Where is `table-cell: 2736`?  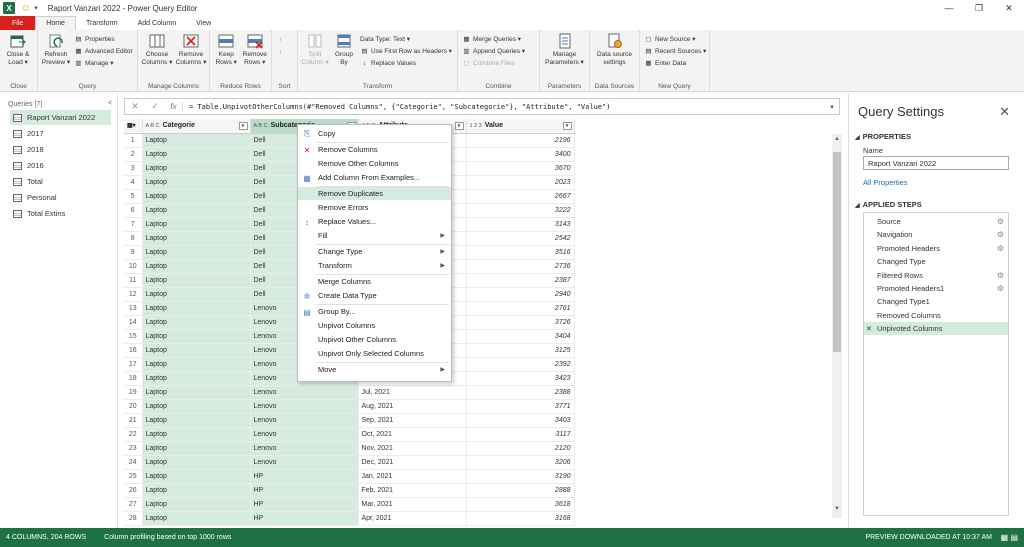
table-cell: 2736 is located at coordinates (520, 266).